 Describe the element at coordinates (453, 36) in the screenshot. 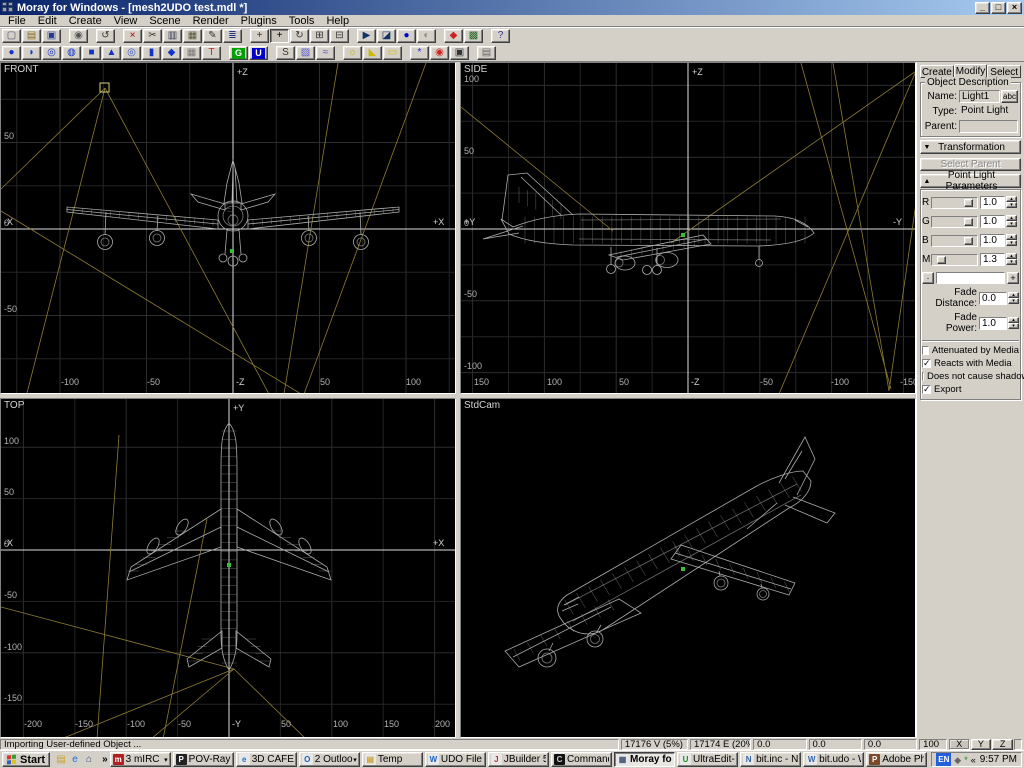

I see `materials-button: ◆` at that location.